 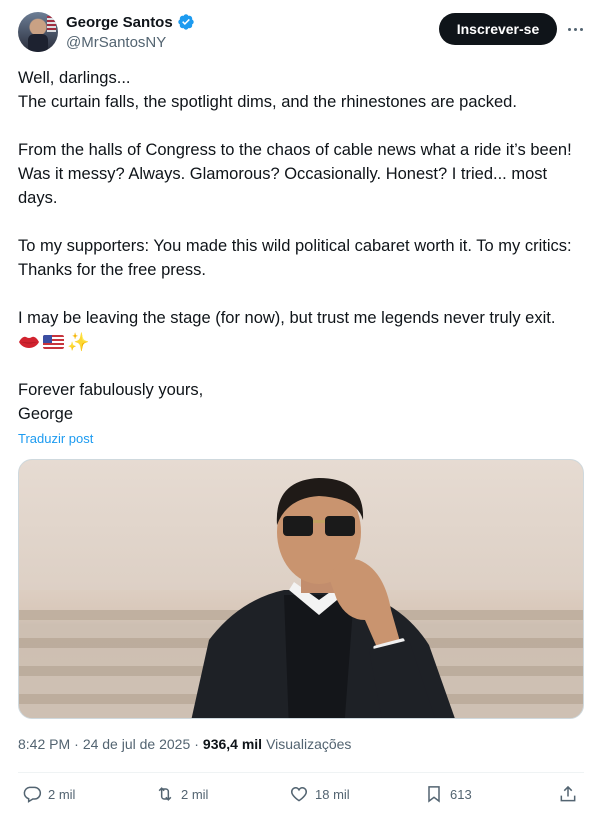 I want to click on verified-badge-icon, so click(x=186, y=22).